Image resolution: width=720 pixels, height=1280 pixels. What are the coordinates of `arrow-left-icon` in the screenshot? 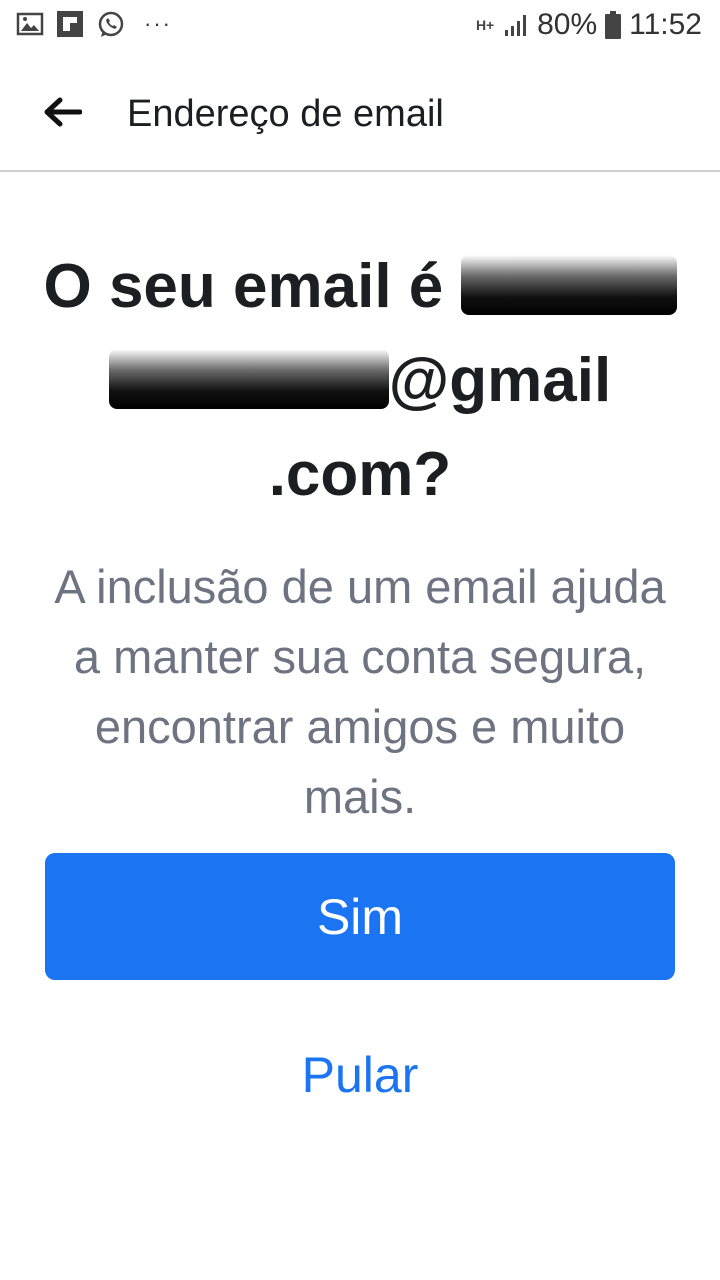 It's located at (62, 114).